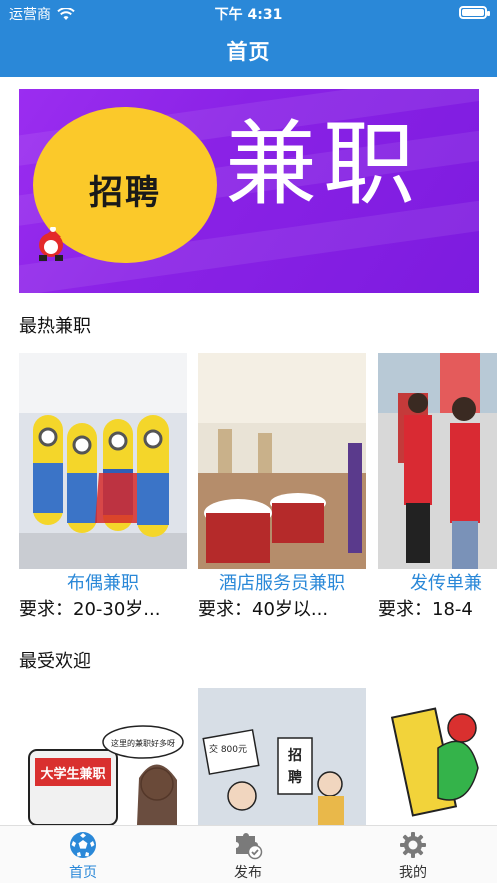  Describe the element at coordinates (437, 461) in the screenshot. I see `job-image-flyers` at that location.